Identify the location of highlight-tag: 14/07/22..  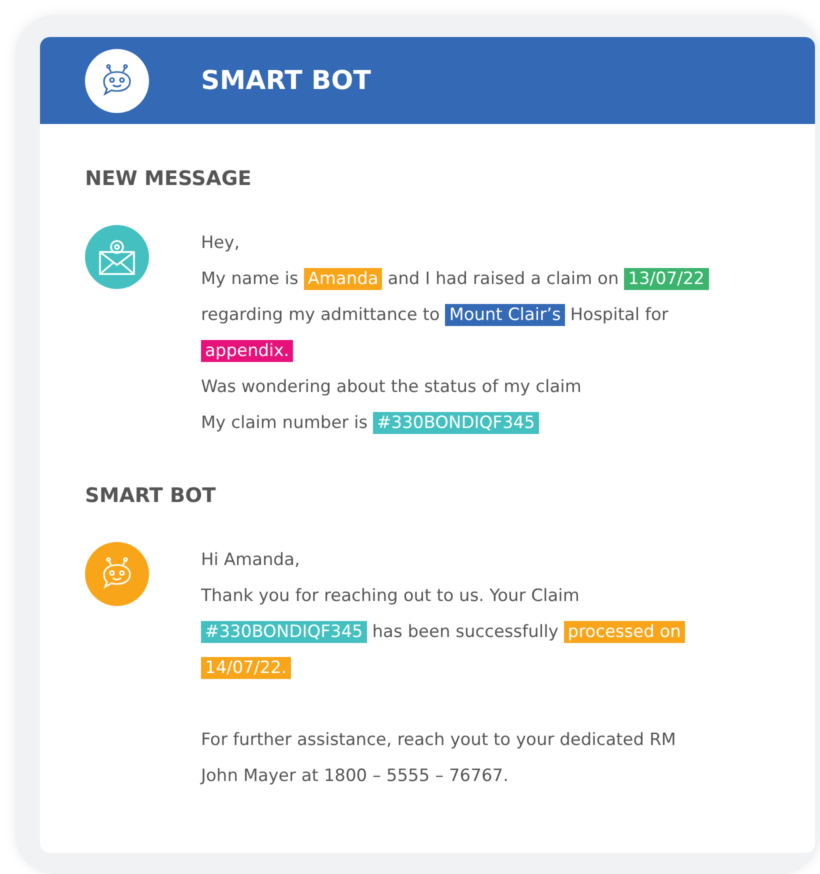
(246, 668).